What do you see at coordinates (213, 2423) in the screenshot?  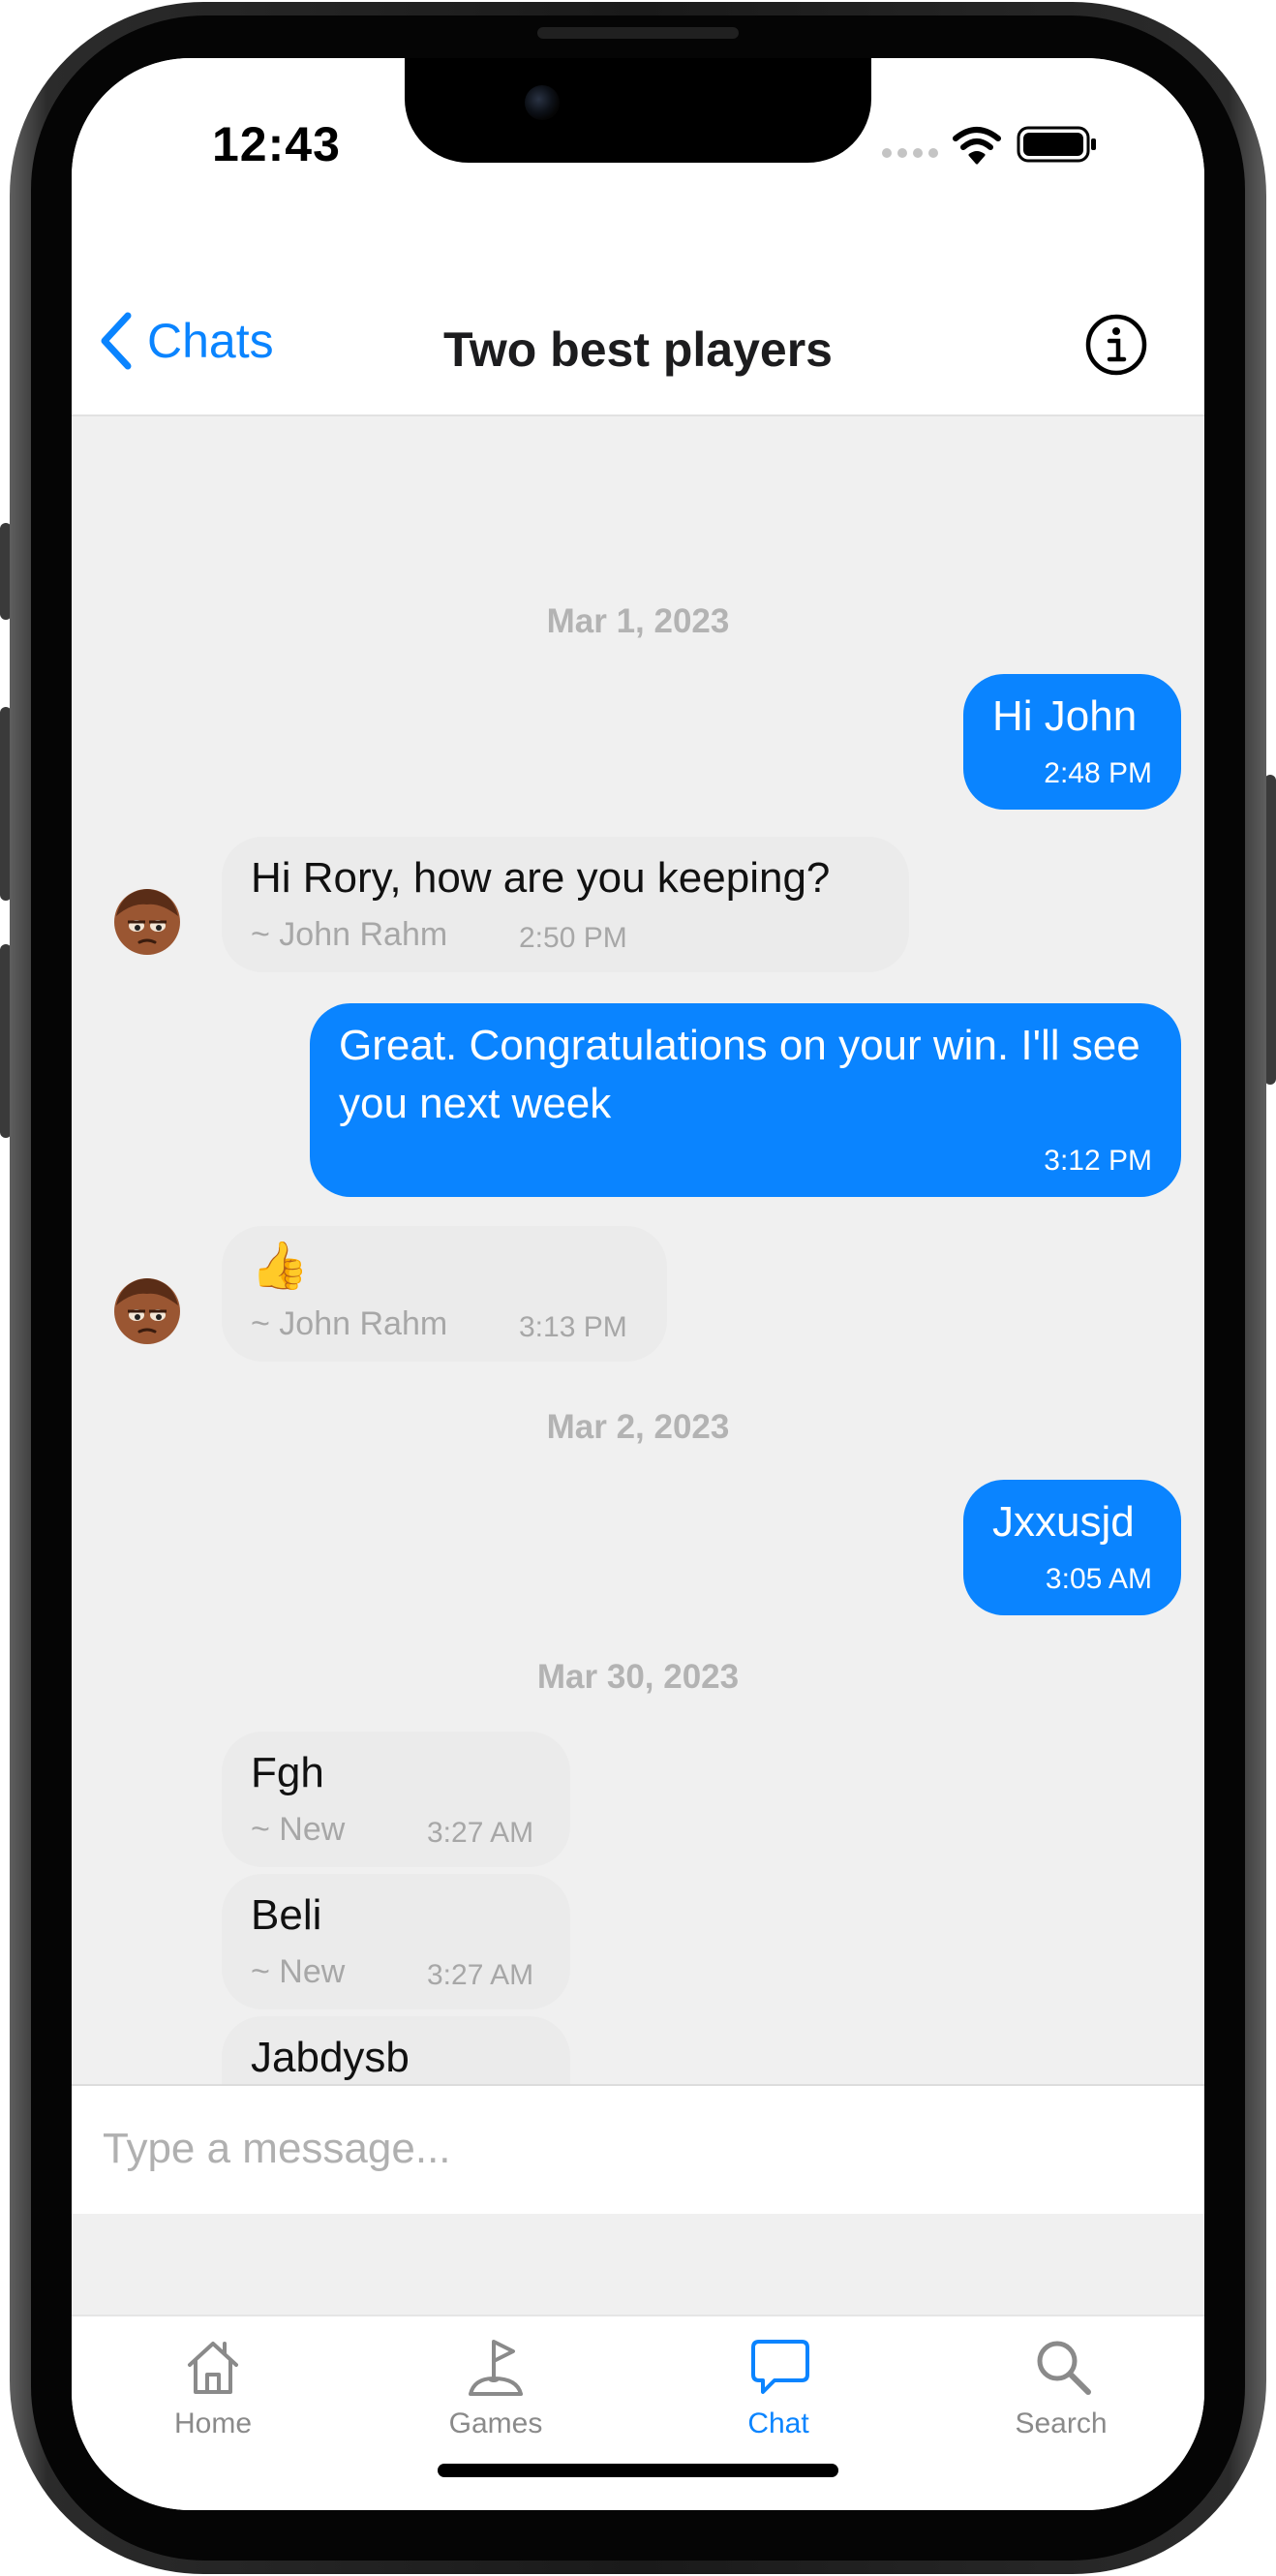 I see `tab-label: Home` at bounding box center [213, 2423].